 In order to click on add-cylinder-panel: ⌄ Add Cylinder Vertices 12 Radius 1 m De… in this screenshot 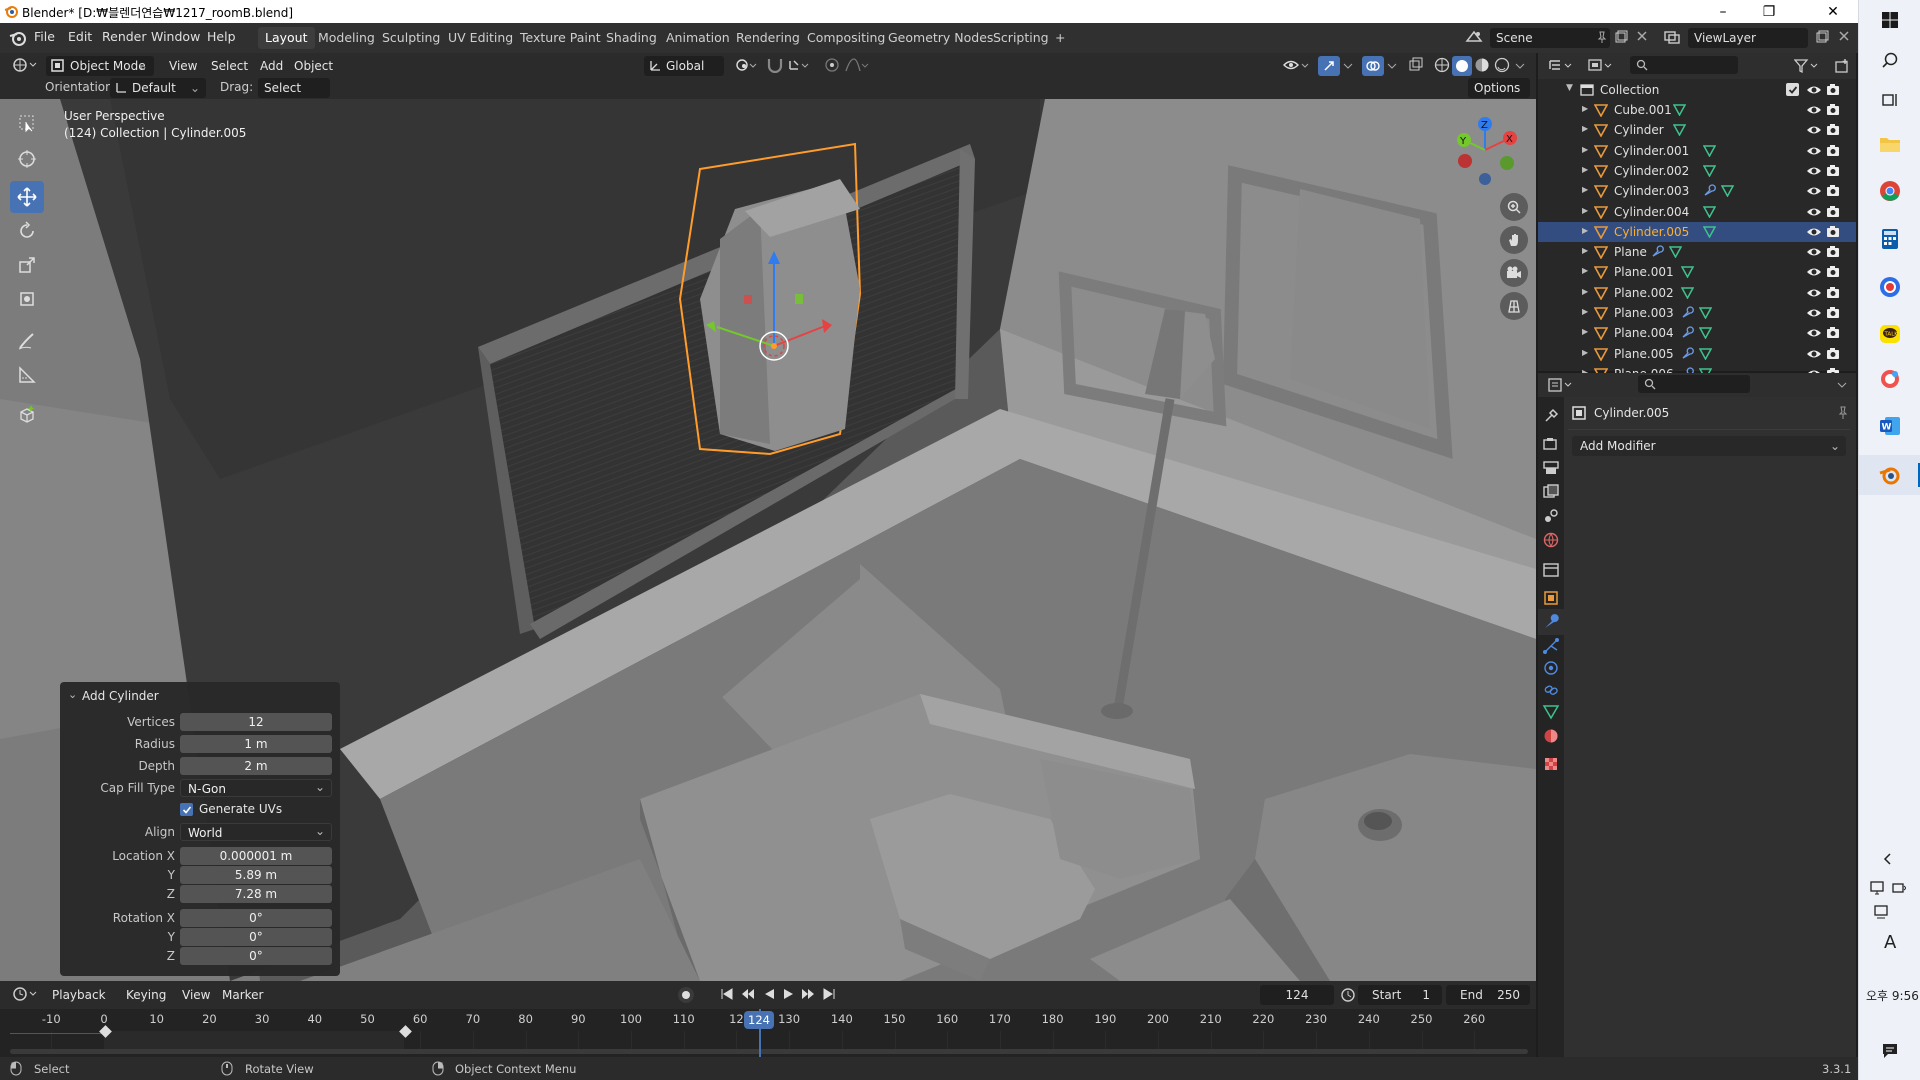, I will do `click(200, 829)`.